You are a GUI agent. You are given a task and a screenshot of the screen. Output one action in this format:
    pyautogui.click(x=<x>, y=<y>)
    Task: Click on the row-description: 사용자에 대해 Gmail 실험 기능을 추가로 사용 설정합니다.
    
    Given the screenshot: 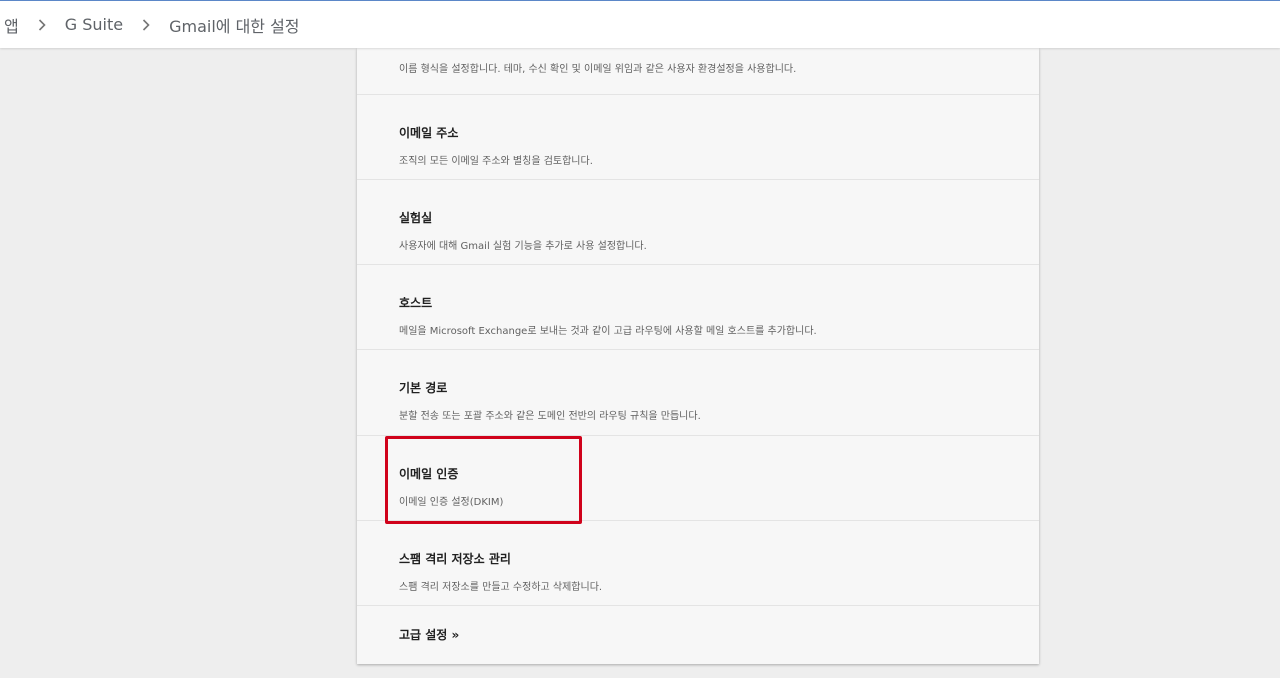 What is the action you would take?
    pyautogui.click(x=523, y=246)
    